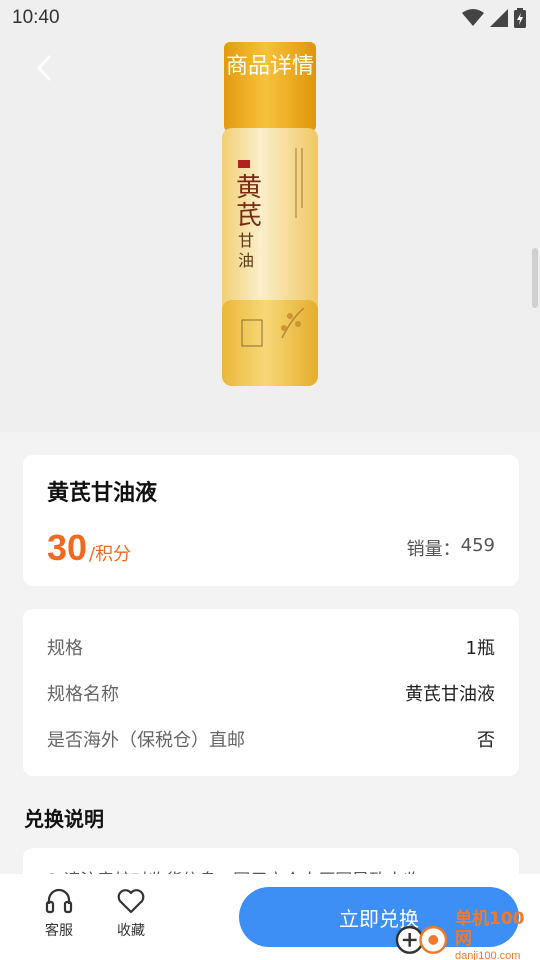  Describe the element at coordinates (102, 493) in the screenshot. I see `product-name: 黄芪甘油液` at that location.